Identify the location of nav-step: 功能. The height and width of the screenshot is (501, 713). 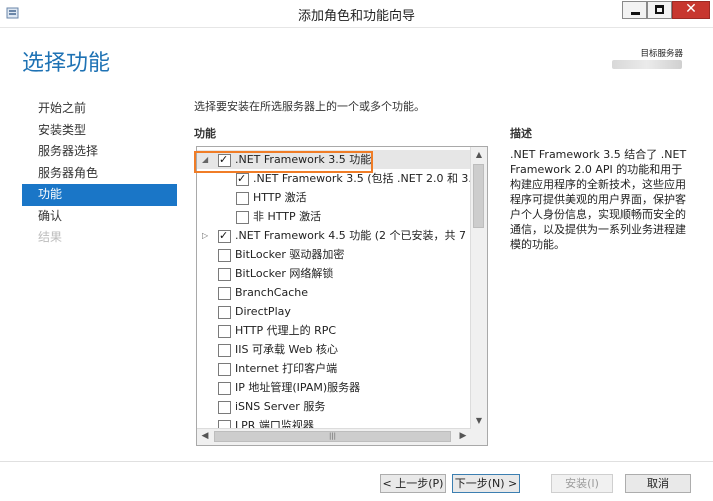
(99, 195).